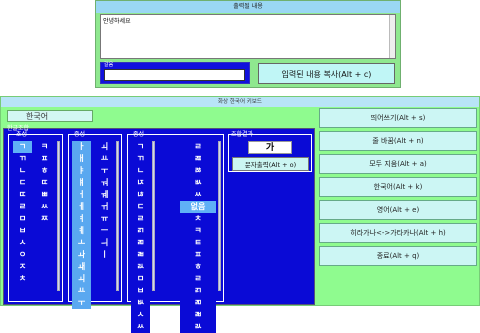  Describe the element at coordinates (81, 183) in the screenshot. I see `jamo-item: ㅒ` at that location.